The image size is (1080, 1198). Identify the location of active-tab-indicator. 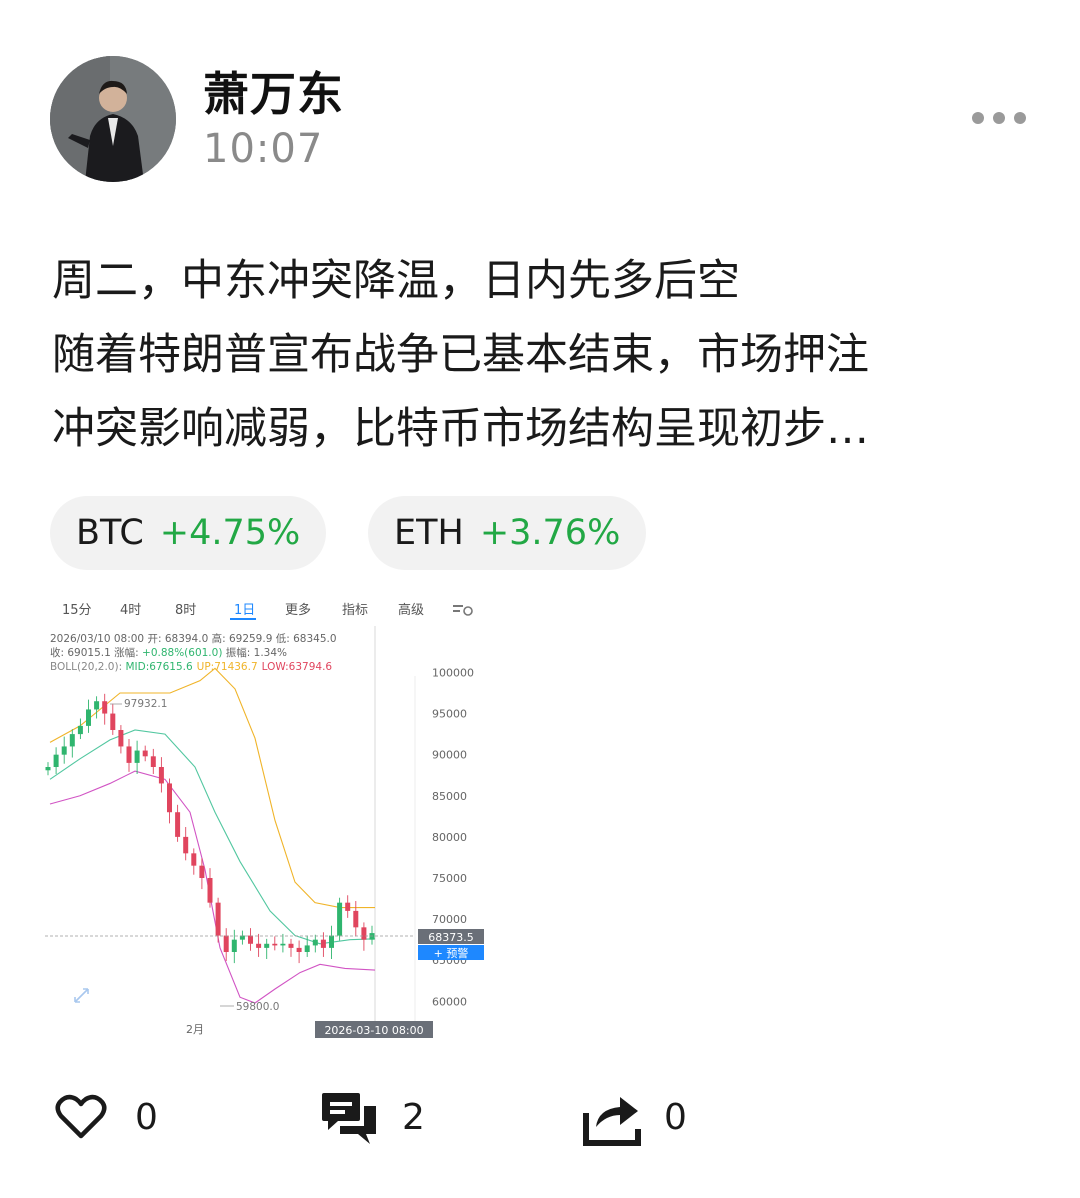
(243, 619).